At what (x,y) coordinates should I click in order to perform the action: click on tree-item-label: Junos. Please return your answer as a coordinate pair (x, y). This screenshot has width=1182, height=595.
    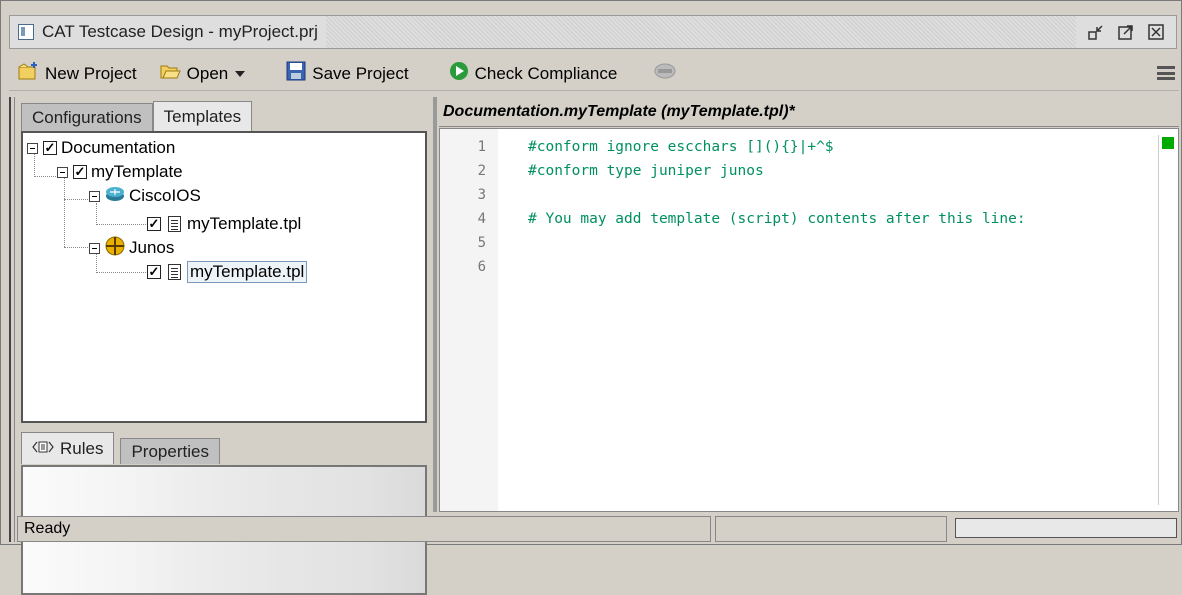
    Looking at the image, I should click on (152, 247).